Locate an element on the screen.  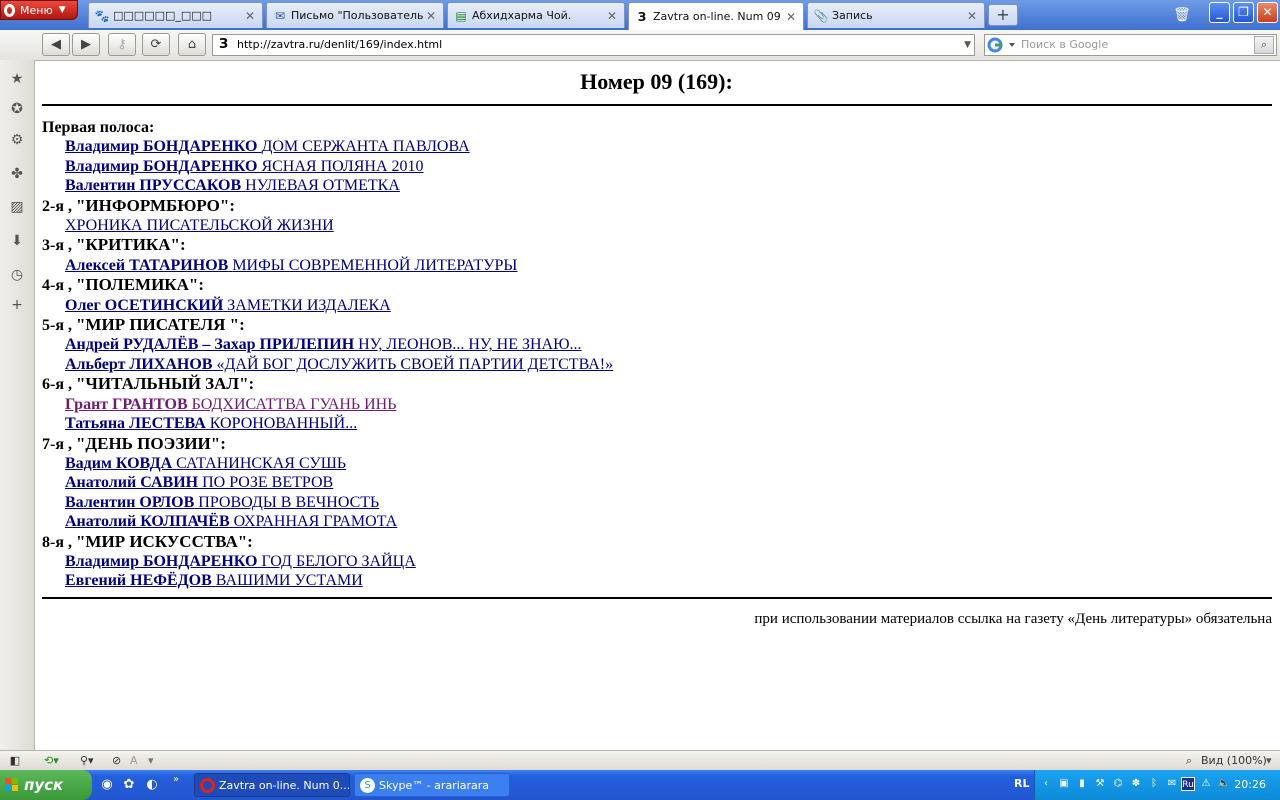
maximize-button: ❐ is located at coordinates (1243, 12).